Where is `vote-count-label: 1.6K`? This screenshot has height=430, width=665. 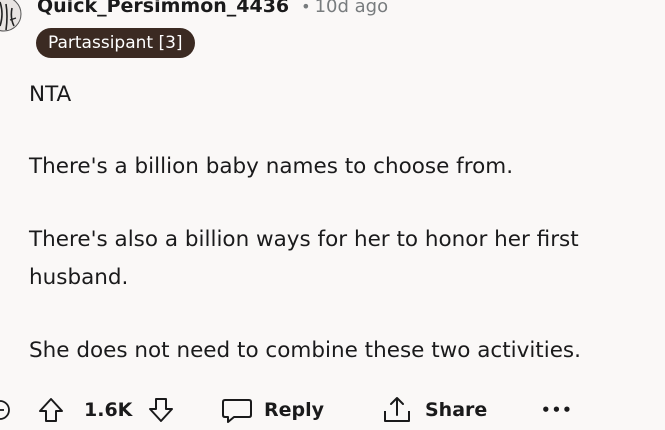
vote-count-label: 1.6K is located at coordinates (108, 410).